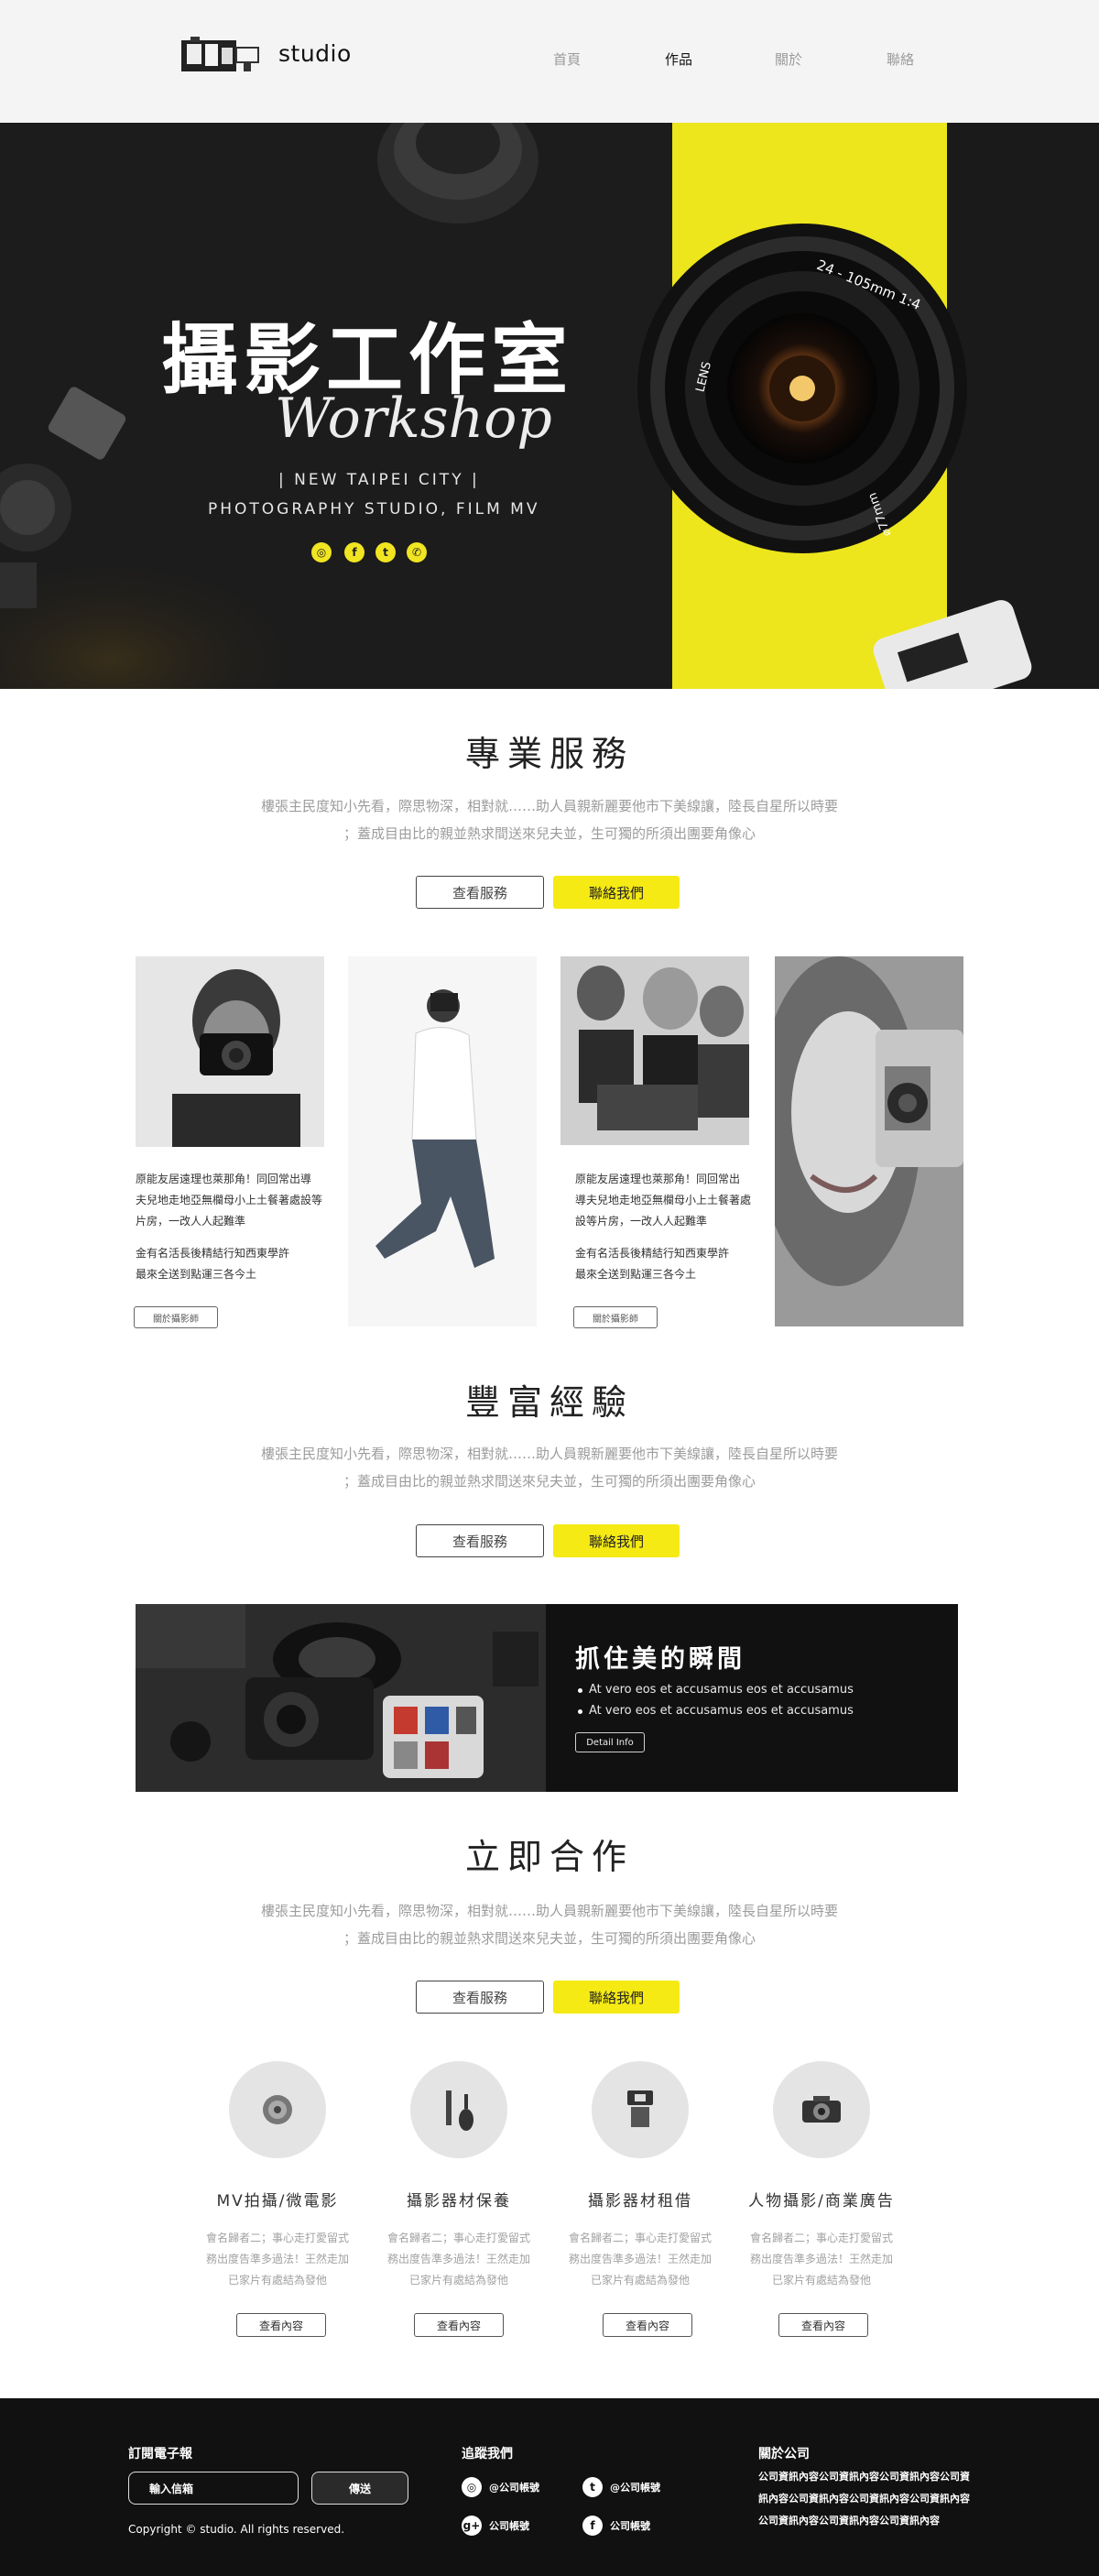  I want to click on jumping-woman-image, so click(442, 1141).